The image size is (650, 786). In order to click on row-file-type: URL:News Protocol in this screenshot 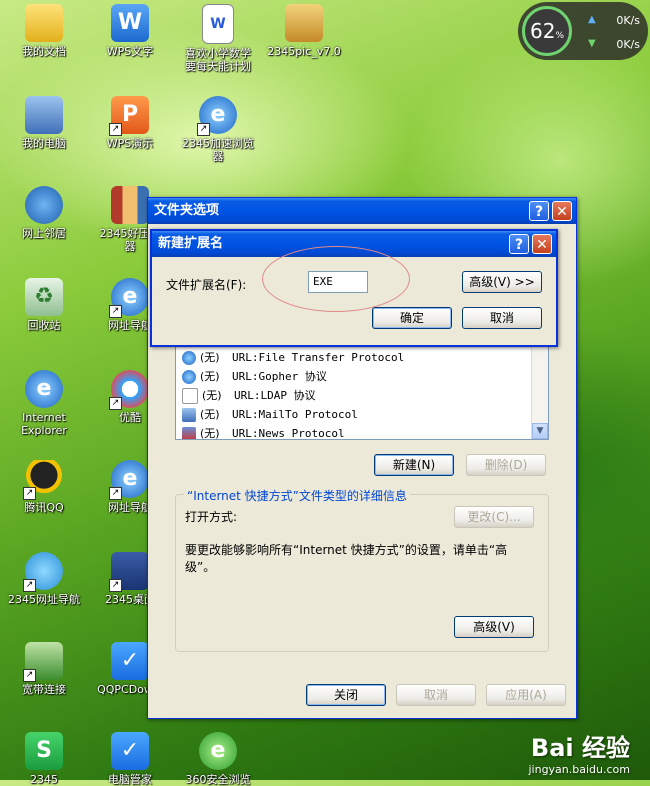, I will do `click(288, 433)`.